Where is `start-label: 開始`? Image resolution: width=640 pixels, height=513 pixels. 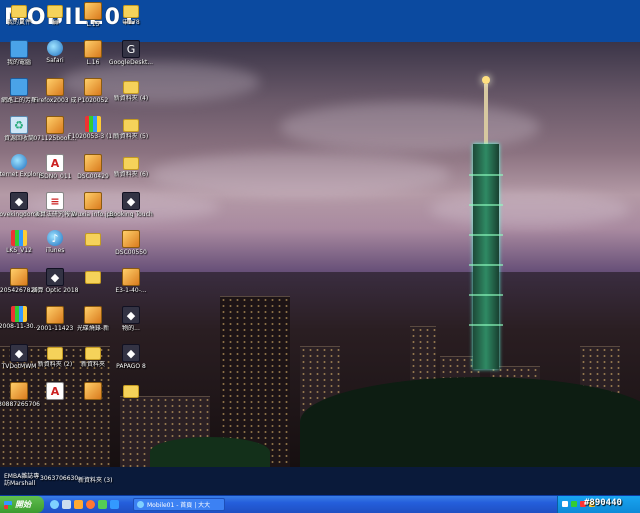
start-label: 開始 is located at coordinates (23, 504).